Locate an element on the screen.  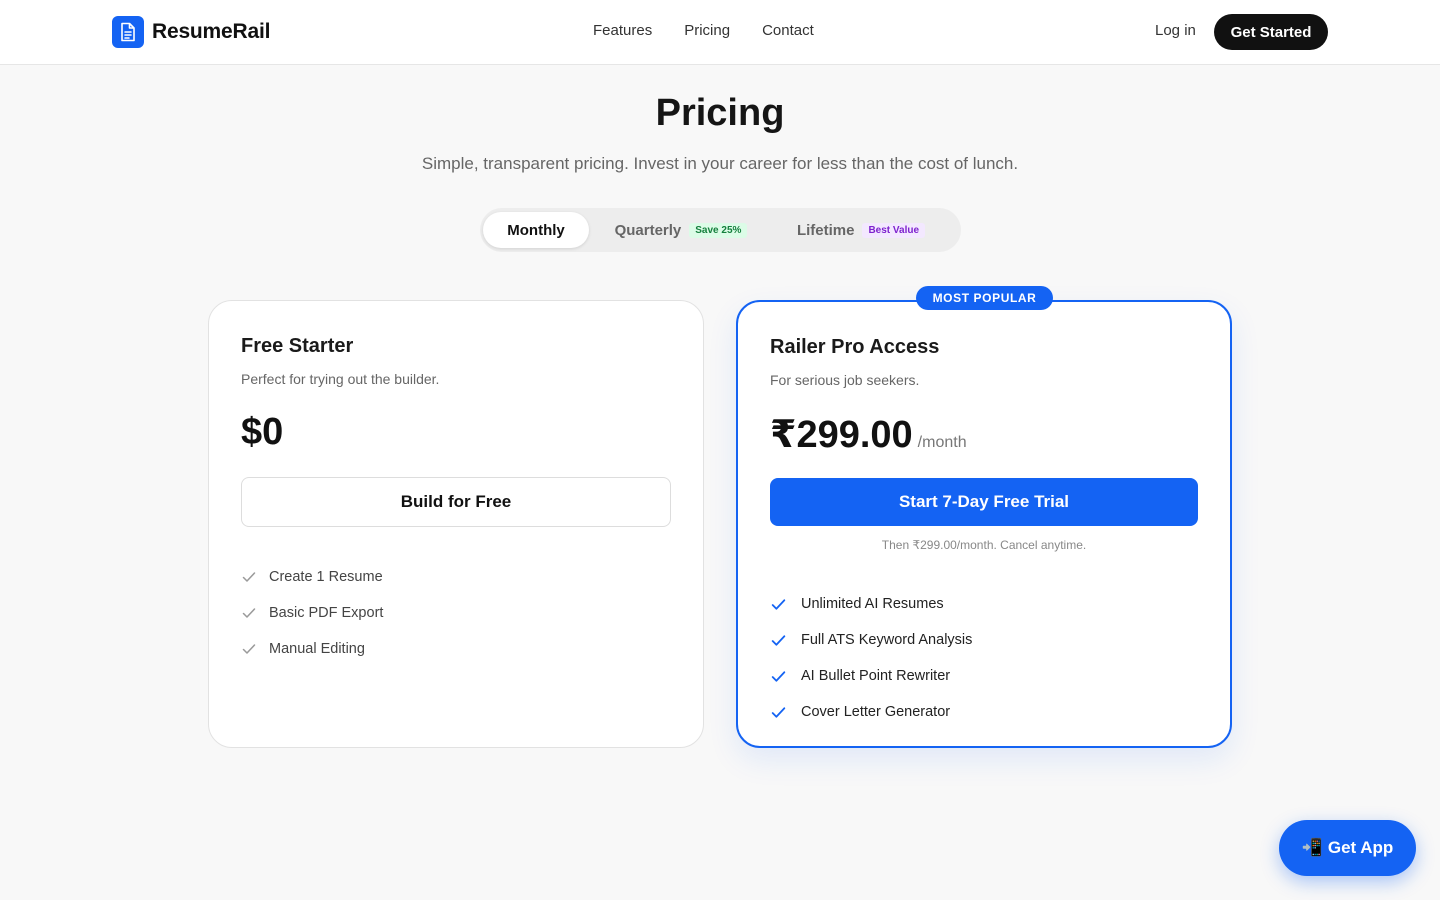
get-app-button: 📲 Get App is located at coordinates (1347, 848).